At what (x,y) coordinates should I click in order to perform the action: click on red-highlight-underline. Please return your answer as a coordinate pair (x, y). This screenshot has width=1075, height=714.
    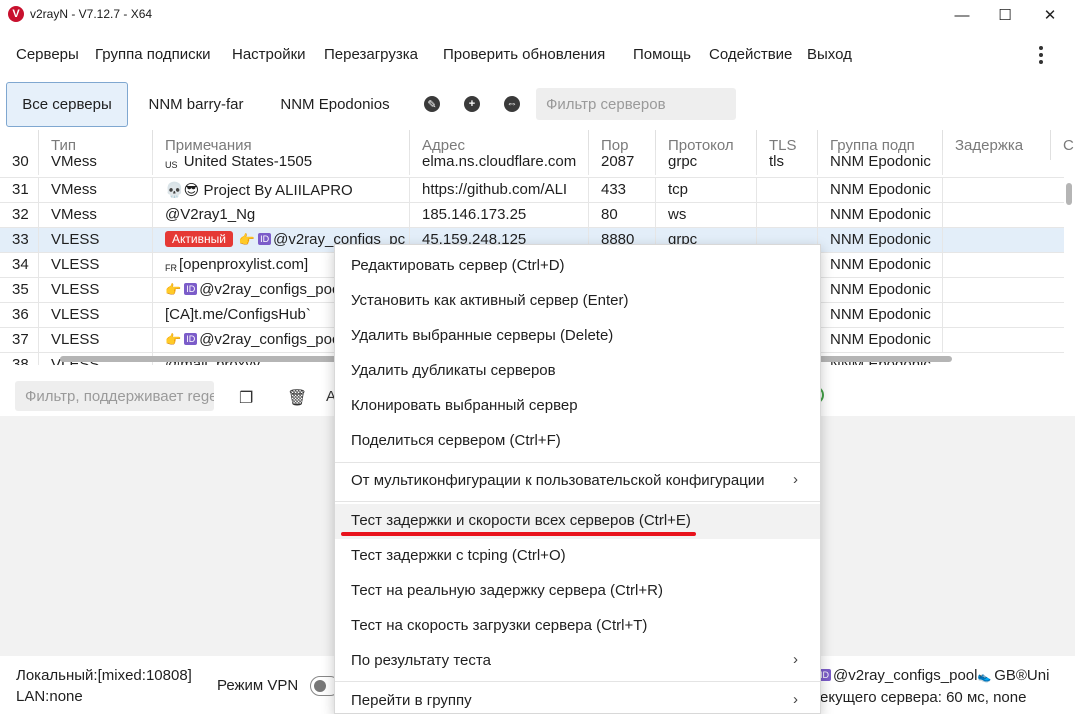
    Looking at the image, I should click on (518, 534).